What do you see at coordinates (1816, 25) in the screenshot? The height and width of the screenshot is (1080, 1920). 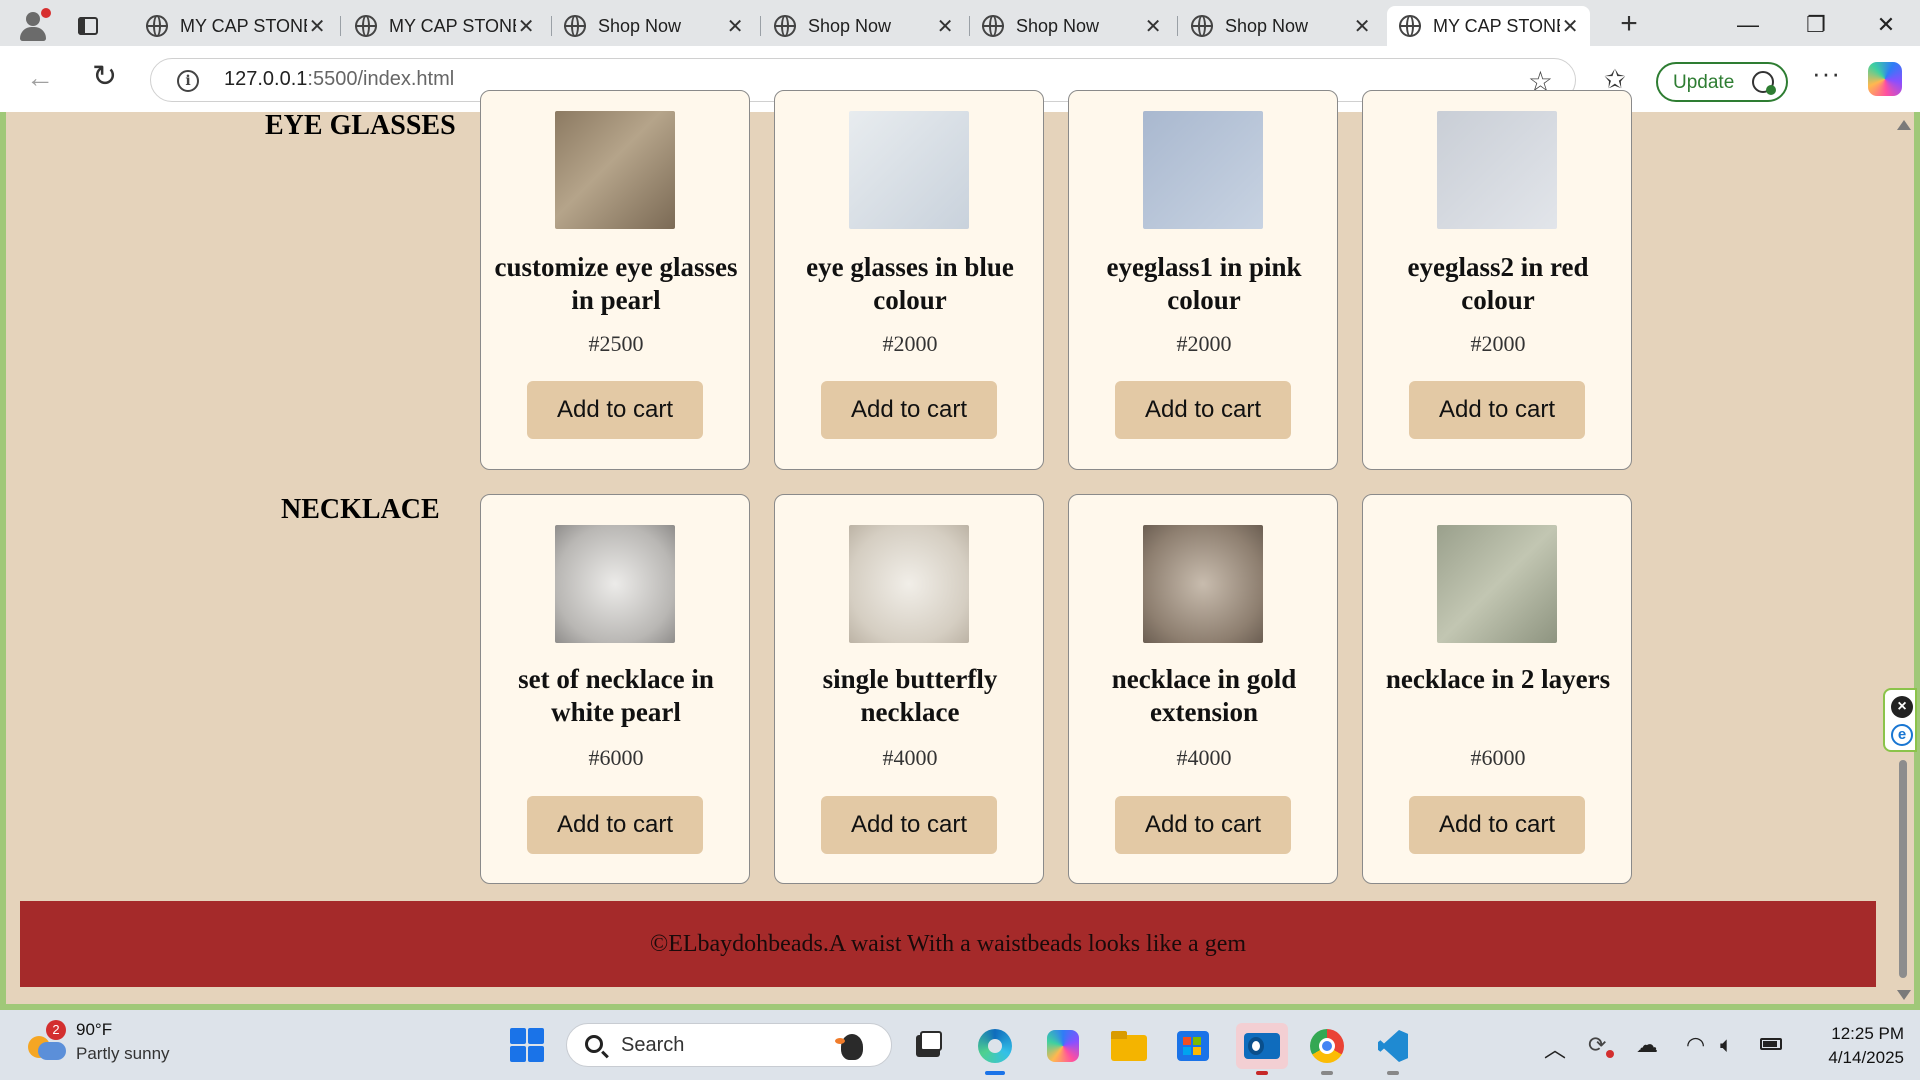 I see `restore-button: ❐` at bounding box center [1816, 25].